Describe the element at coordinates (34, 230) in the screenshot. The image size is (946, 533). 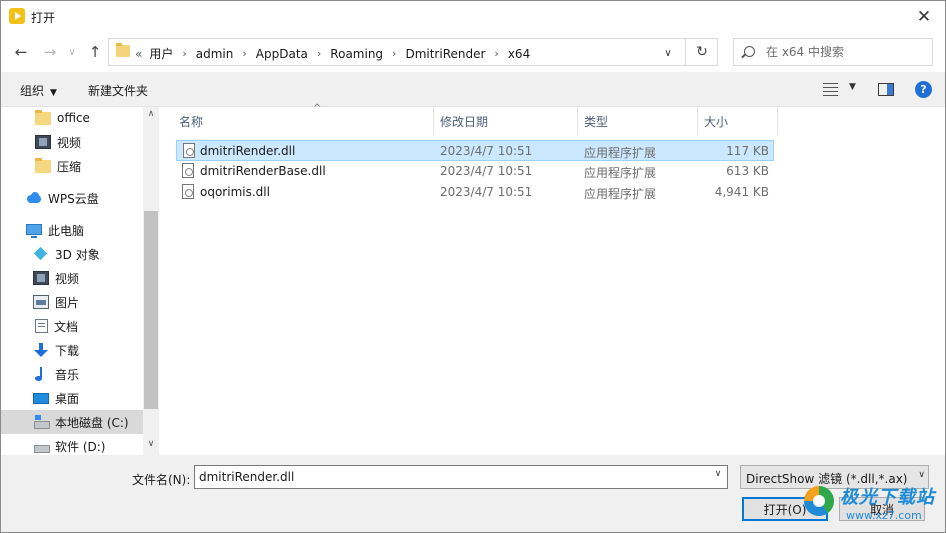
I see `computer-icon` at that location.